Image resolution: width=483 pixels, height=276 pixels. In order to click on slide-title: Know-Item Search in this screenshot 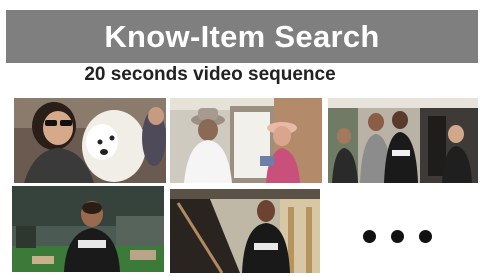, I will do `click(242, 36)`.